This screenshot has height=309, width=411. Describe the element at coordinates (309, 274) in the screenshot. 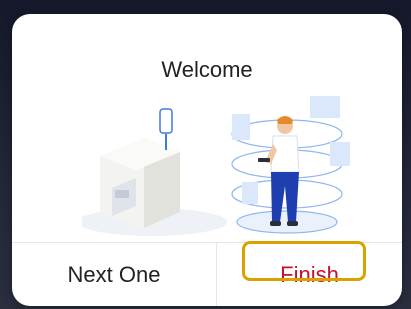

I see `finish-button: Finish` at that location.